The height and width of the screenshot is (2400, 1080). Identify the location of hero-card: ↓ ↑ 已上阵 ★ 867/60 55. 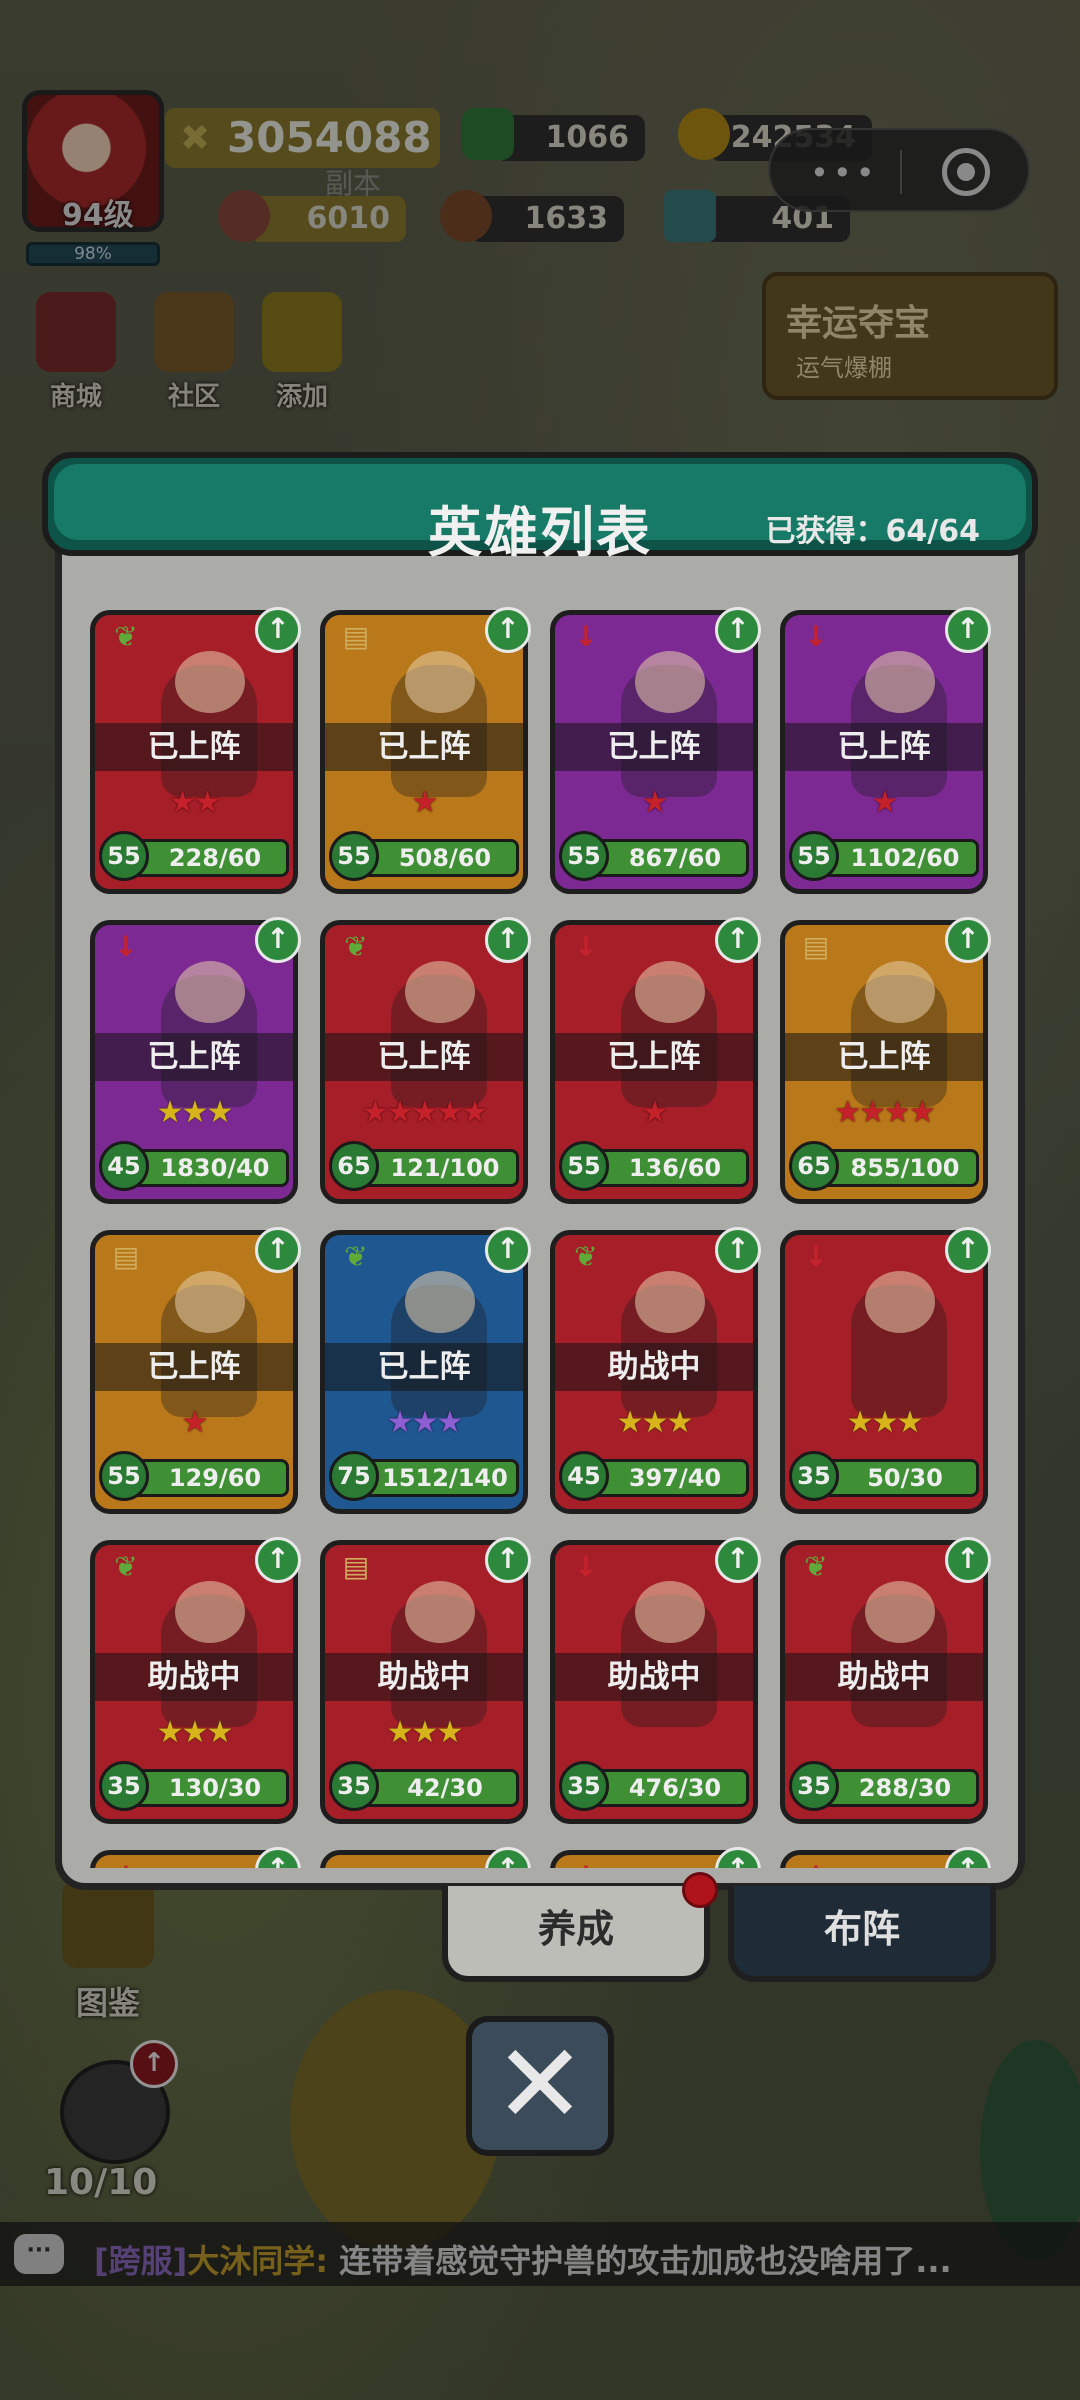
(655, 750).